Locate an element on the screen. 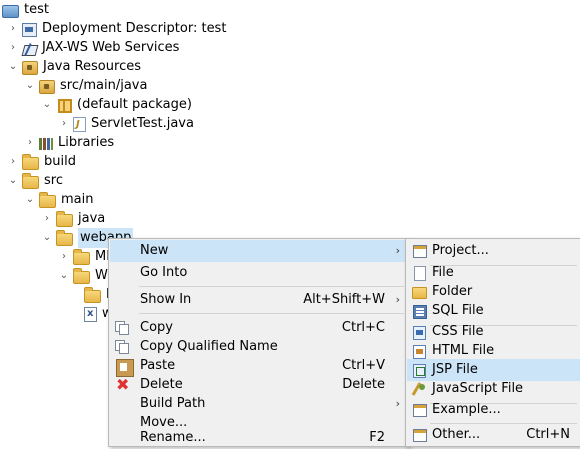  submenu-item-other: Other... Ctrl+N is located at coordinates (493, 435).